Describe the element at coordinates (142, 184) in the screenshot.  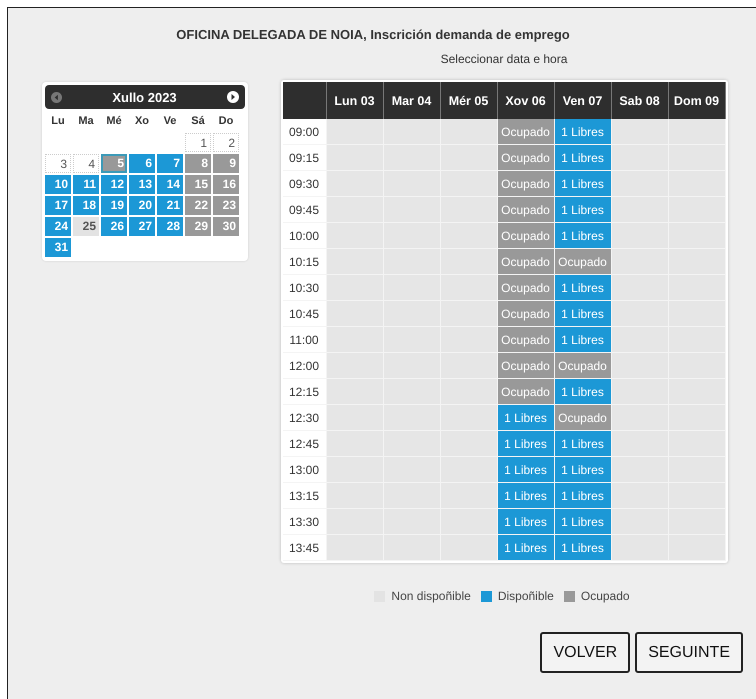
I see `calendar-day: 13` at that location.